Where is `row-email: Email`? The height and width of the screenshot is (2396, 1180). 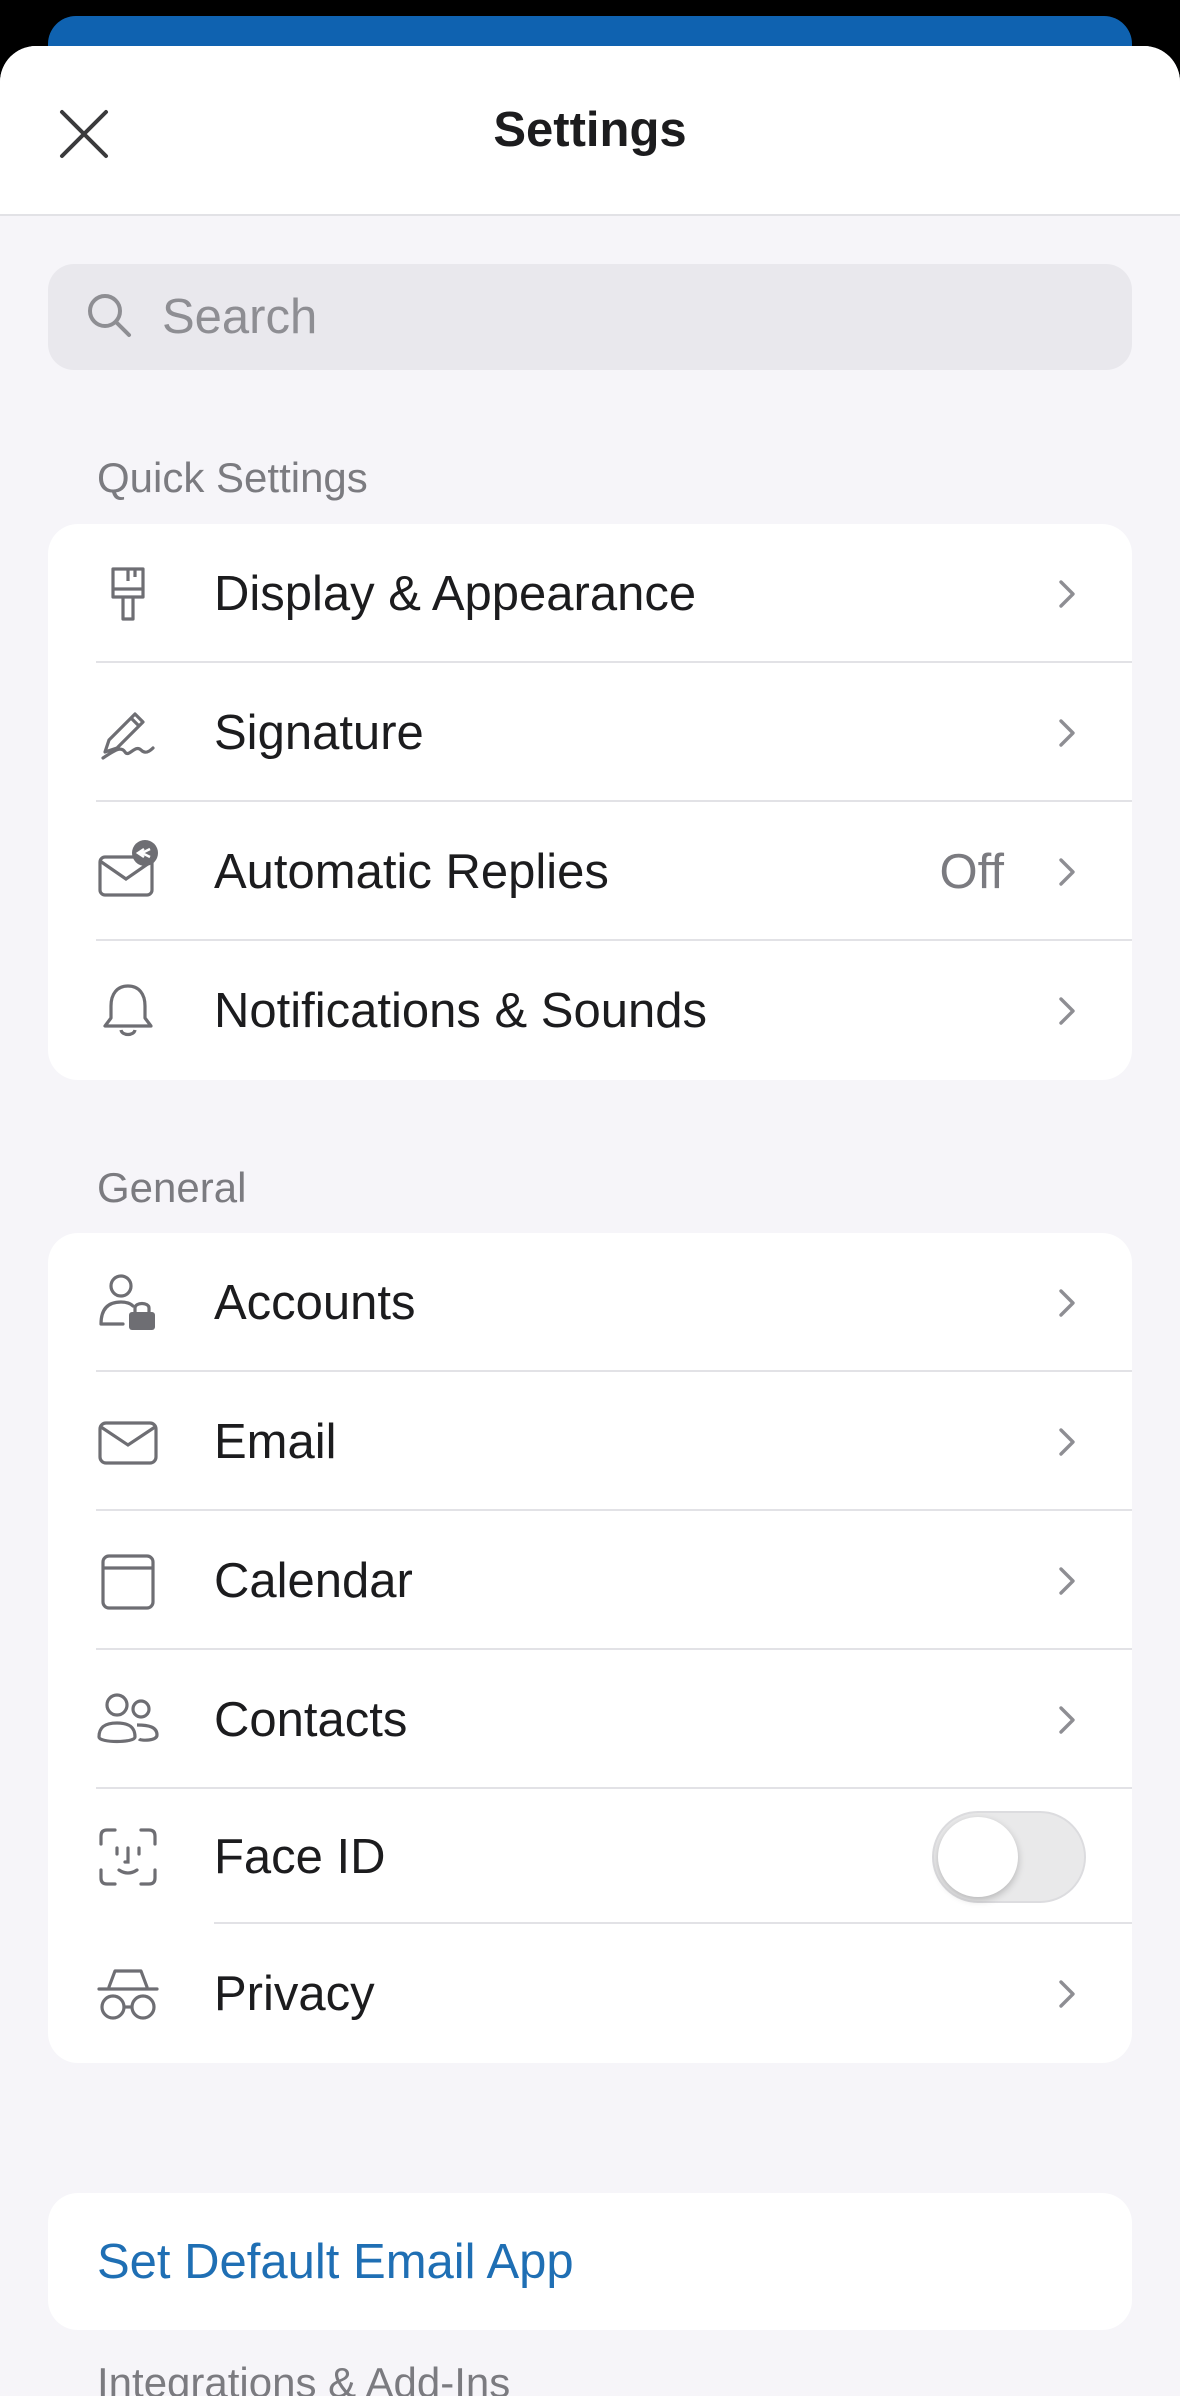 row-email: Email is located at coordinates (590, 1441).